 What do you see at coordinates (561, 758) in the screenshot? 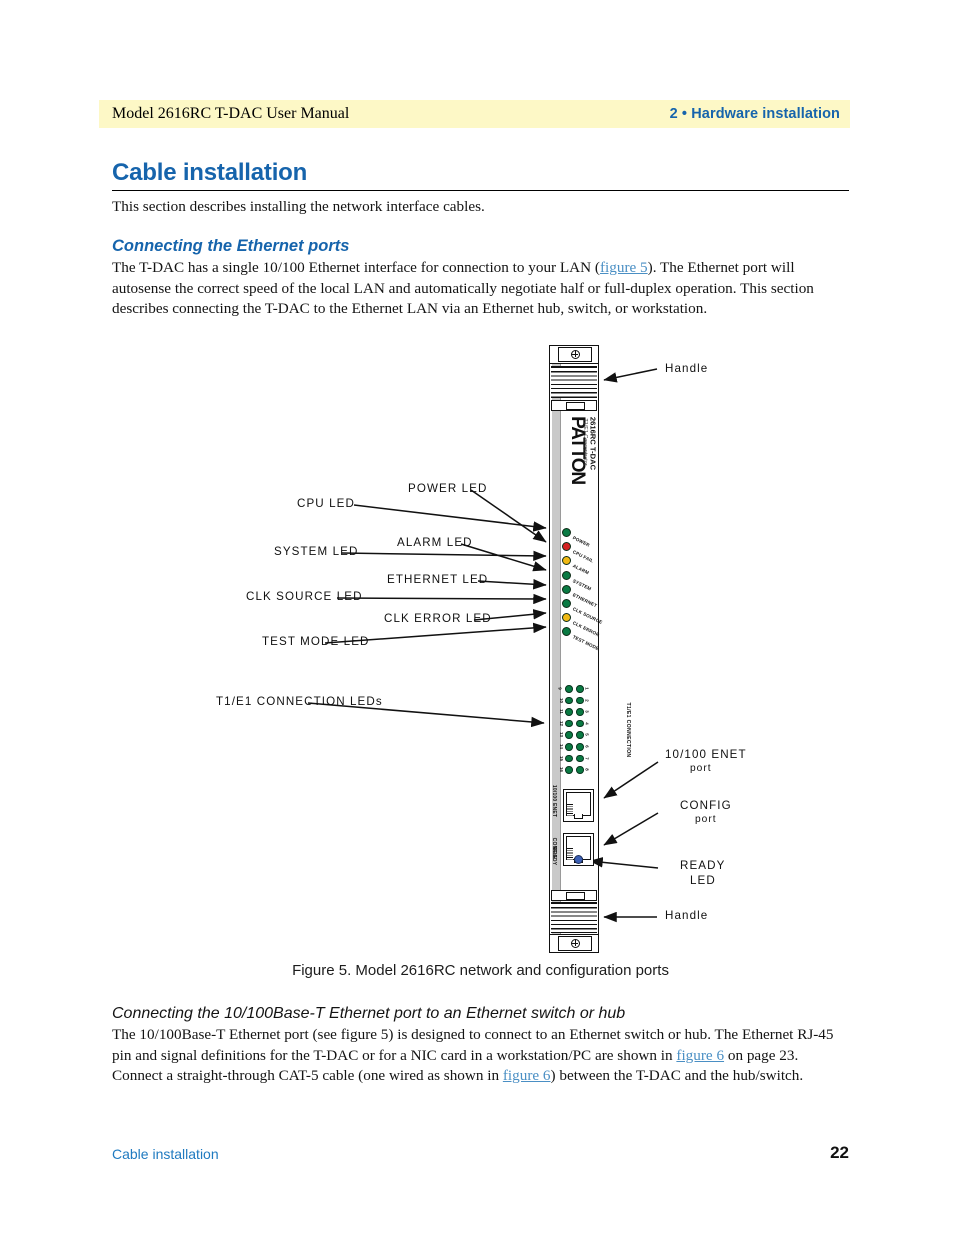
I see `t1e1-led-number-15: 15` at bounding box center [561, 758].